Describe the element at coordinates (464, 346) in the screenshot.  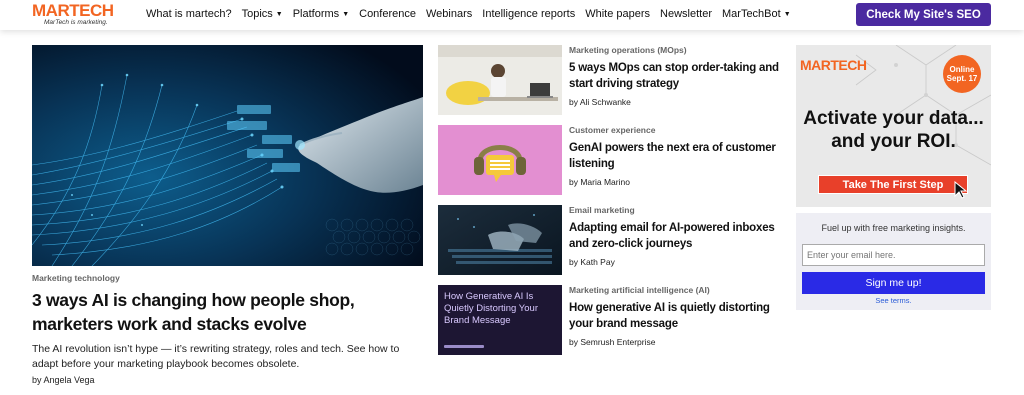
I see `semrush-logo-mark` at that location.